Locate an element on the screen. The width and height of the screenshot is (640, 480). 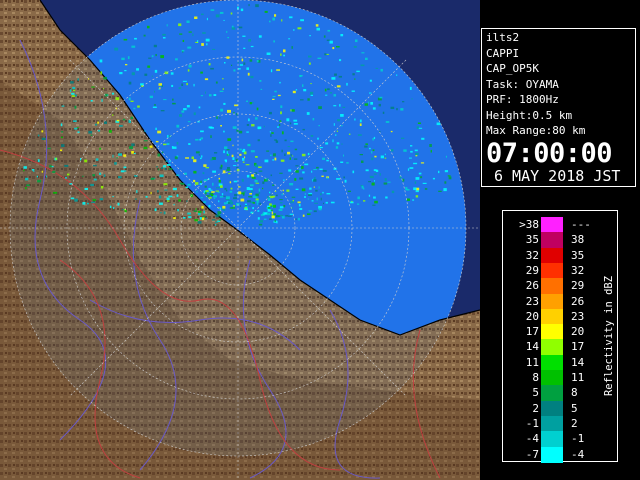
legend-high-value: 11 is located at coordinates (578, 377).